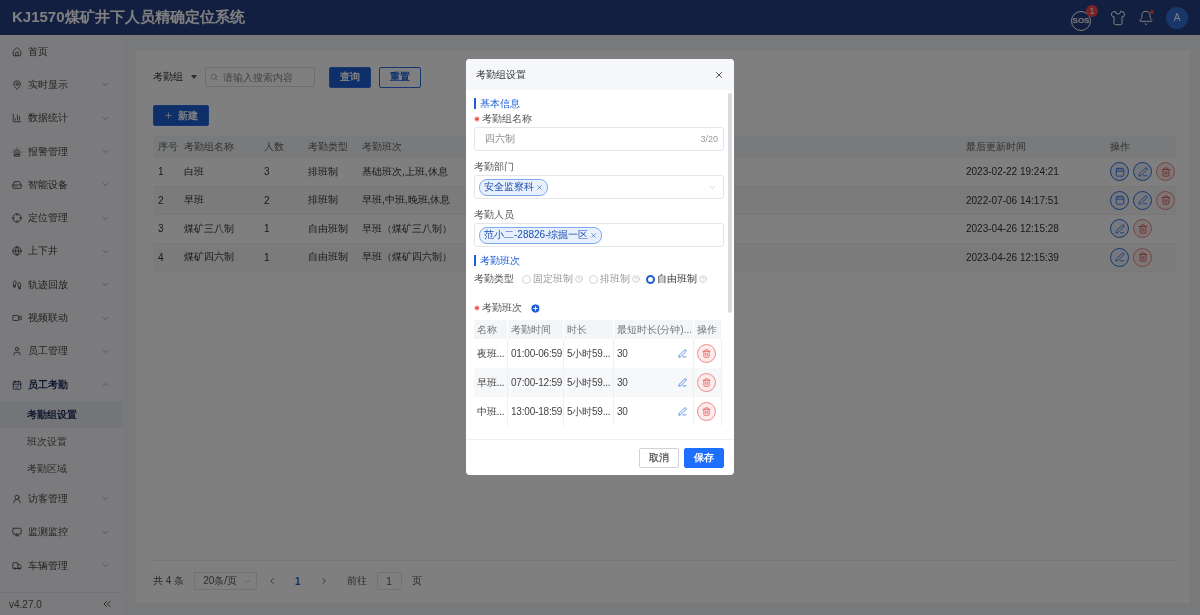 The image size is (1200, 615). What do you see at coordinates (107, 604) in the screenshot?
I see `collapse-icon` at bounding box center [107, 604].